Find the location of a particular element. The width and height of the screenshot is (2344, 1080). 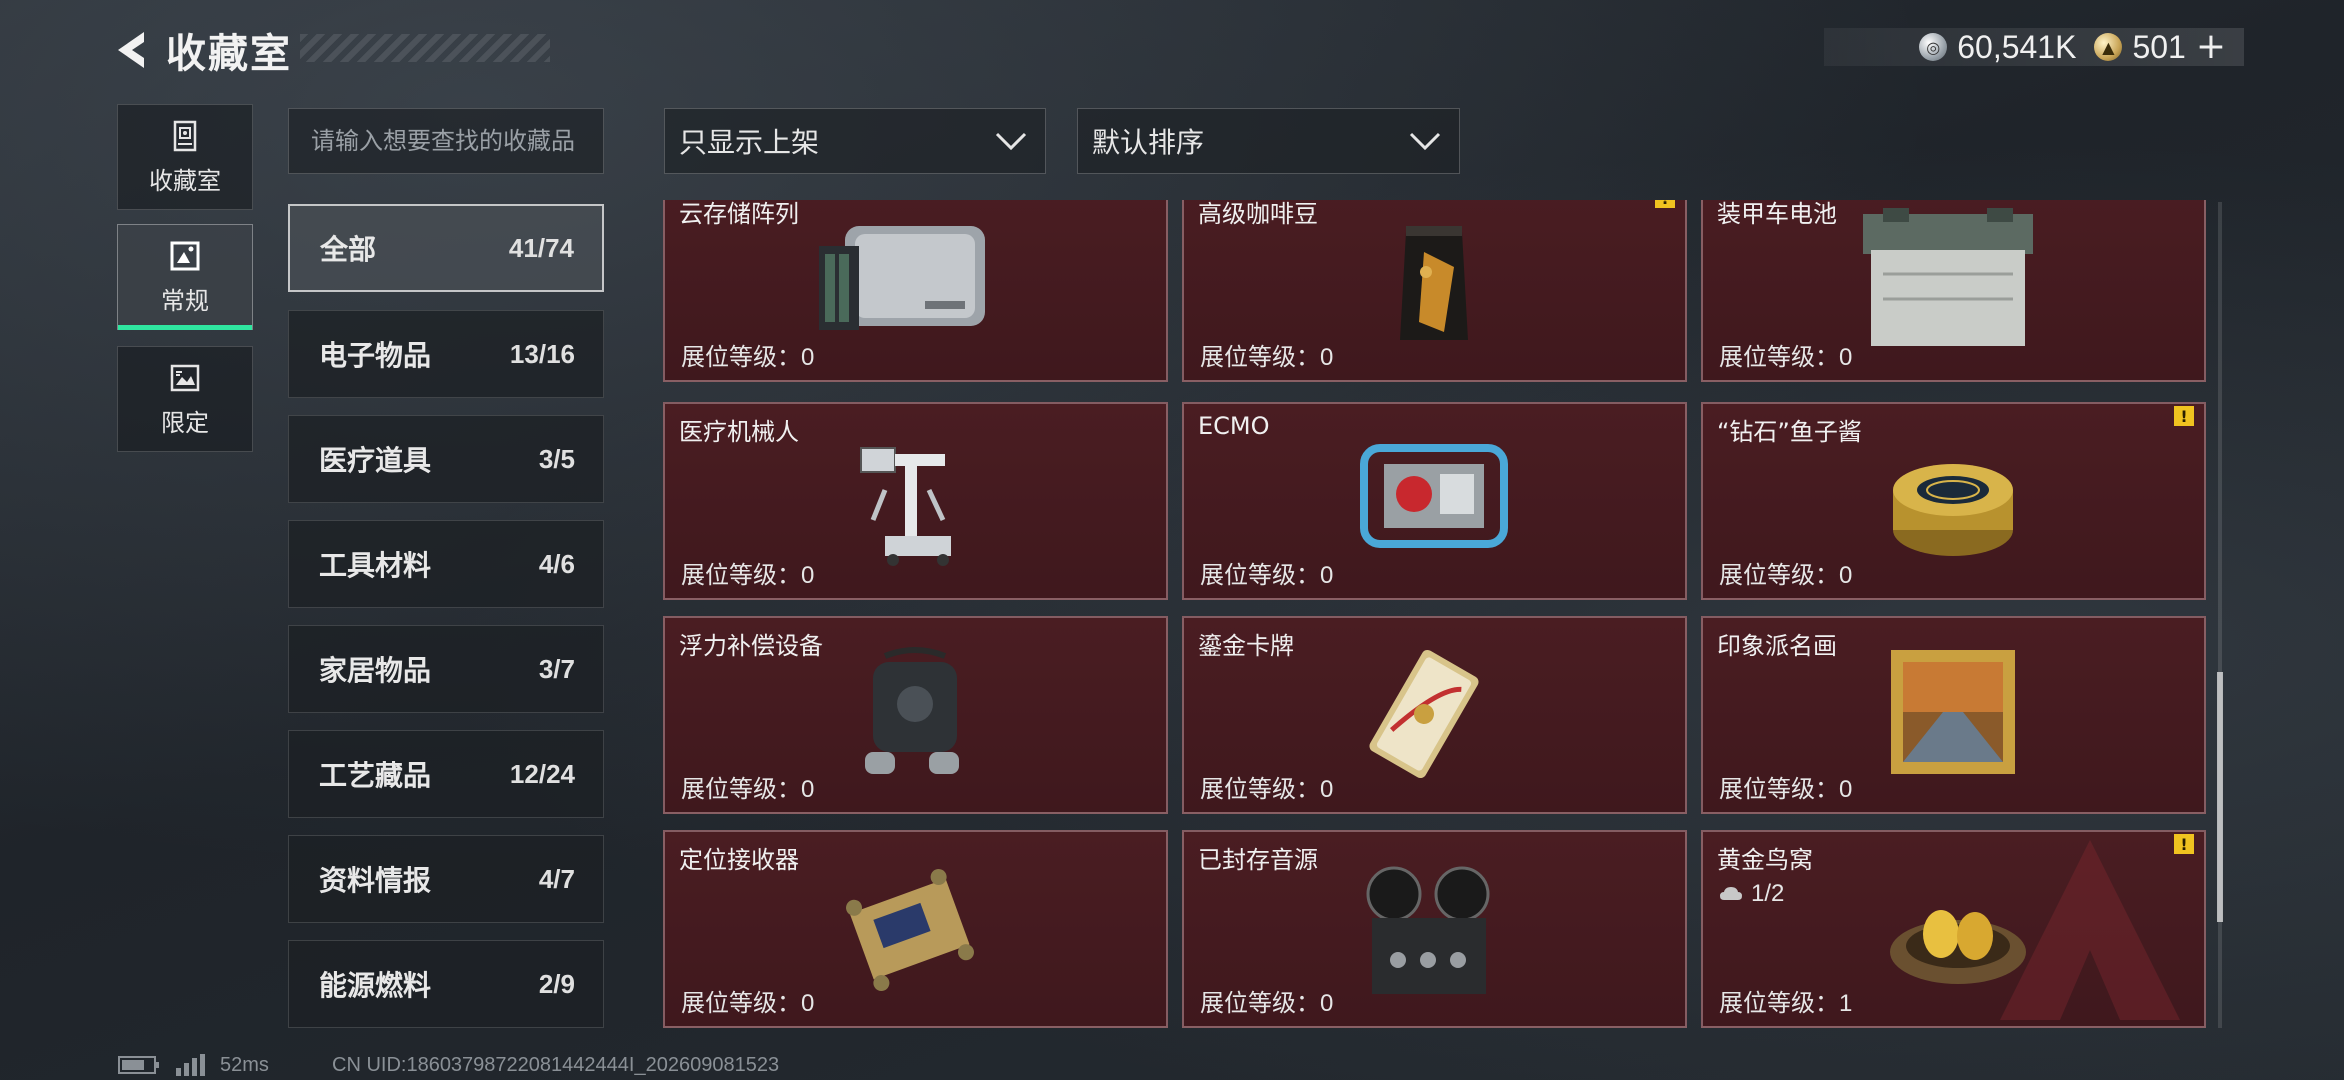

search-input is located at coordinates (446, 141).